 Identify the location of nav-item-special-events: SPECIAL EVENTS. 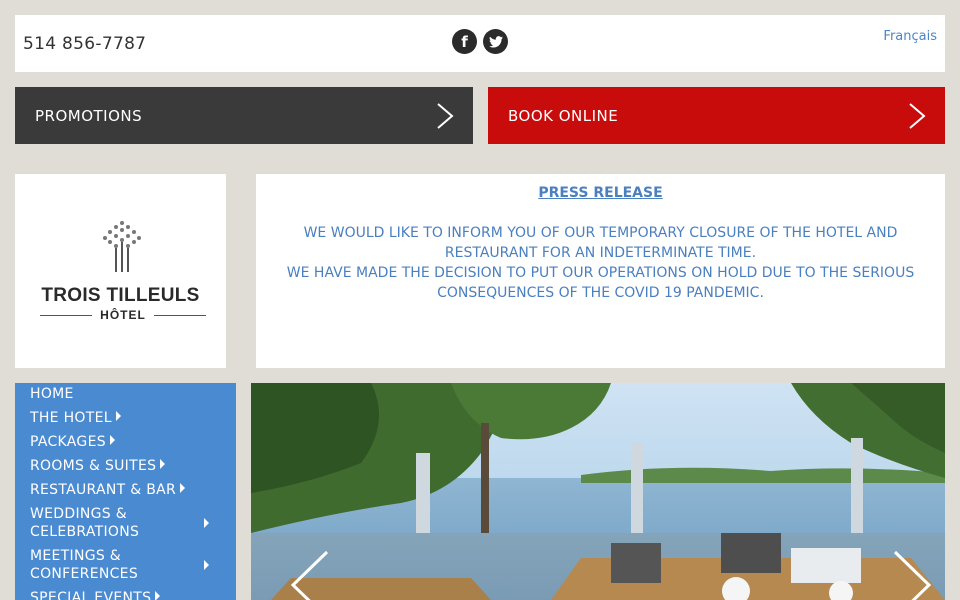
(125, 594).